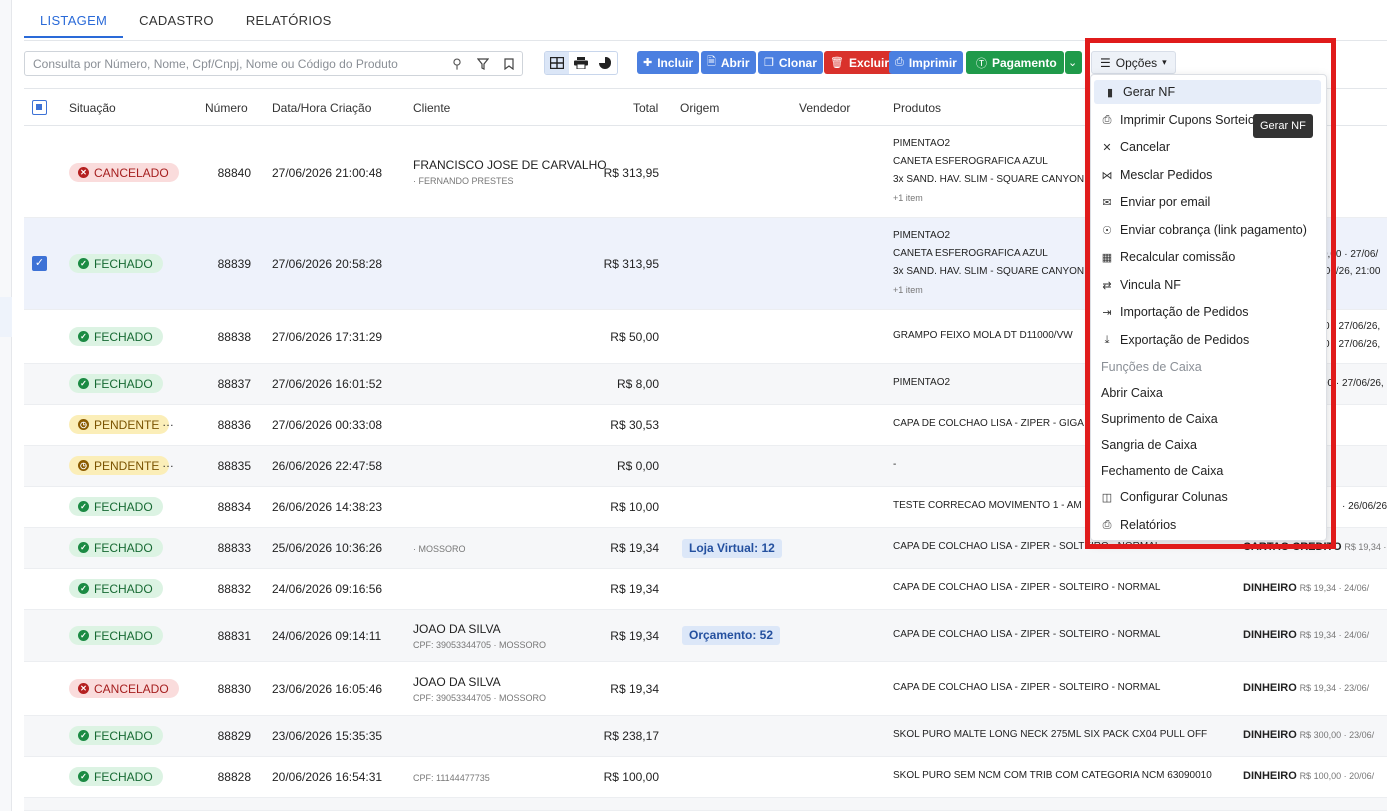 This screenshot has width=1387, height=811. What do you see at coordinates (226, 108) in the screenshot?
I see `col-numero: Número` at bounding box center [226, 108].